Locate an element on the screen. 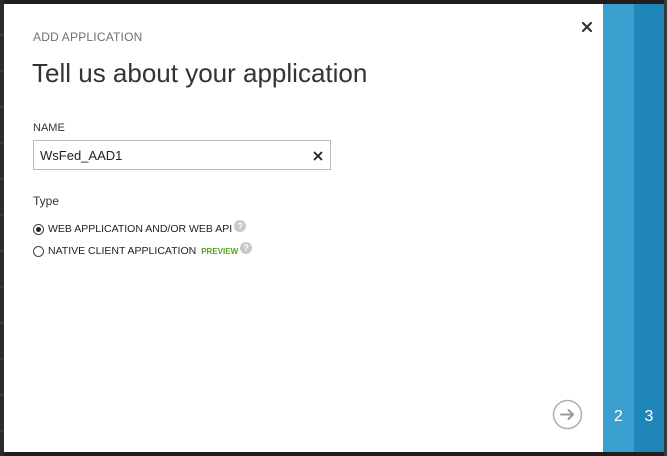 This screenshot has width=667, height=456. name-field-label: NAME is located at coordinates (49, 128).